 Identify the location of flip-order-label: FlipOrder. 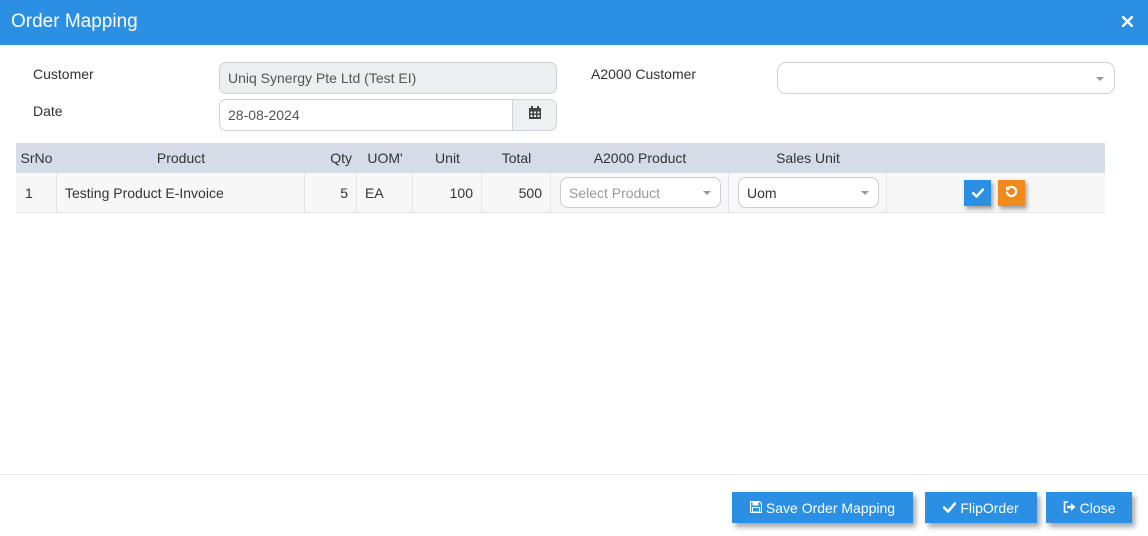
(989, 507).